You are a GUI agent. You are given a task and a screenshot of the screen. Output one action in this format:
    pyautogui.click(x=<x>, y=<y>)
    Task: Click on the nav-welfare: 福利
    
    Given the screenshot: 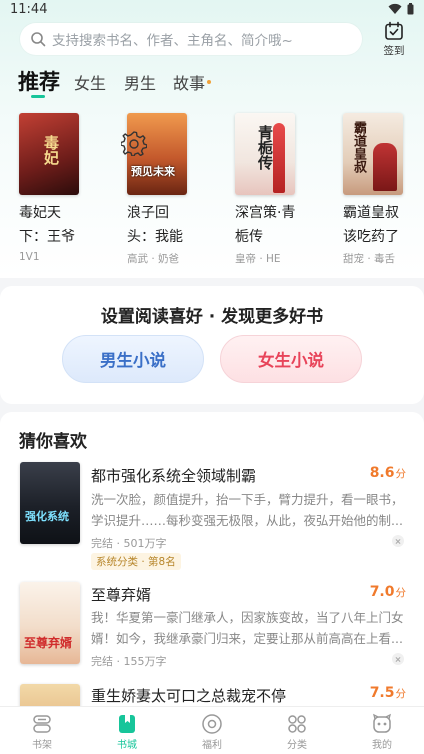 What is the action you would take?
    pyautogui.click(x=212, y=732)
    